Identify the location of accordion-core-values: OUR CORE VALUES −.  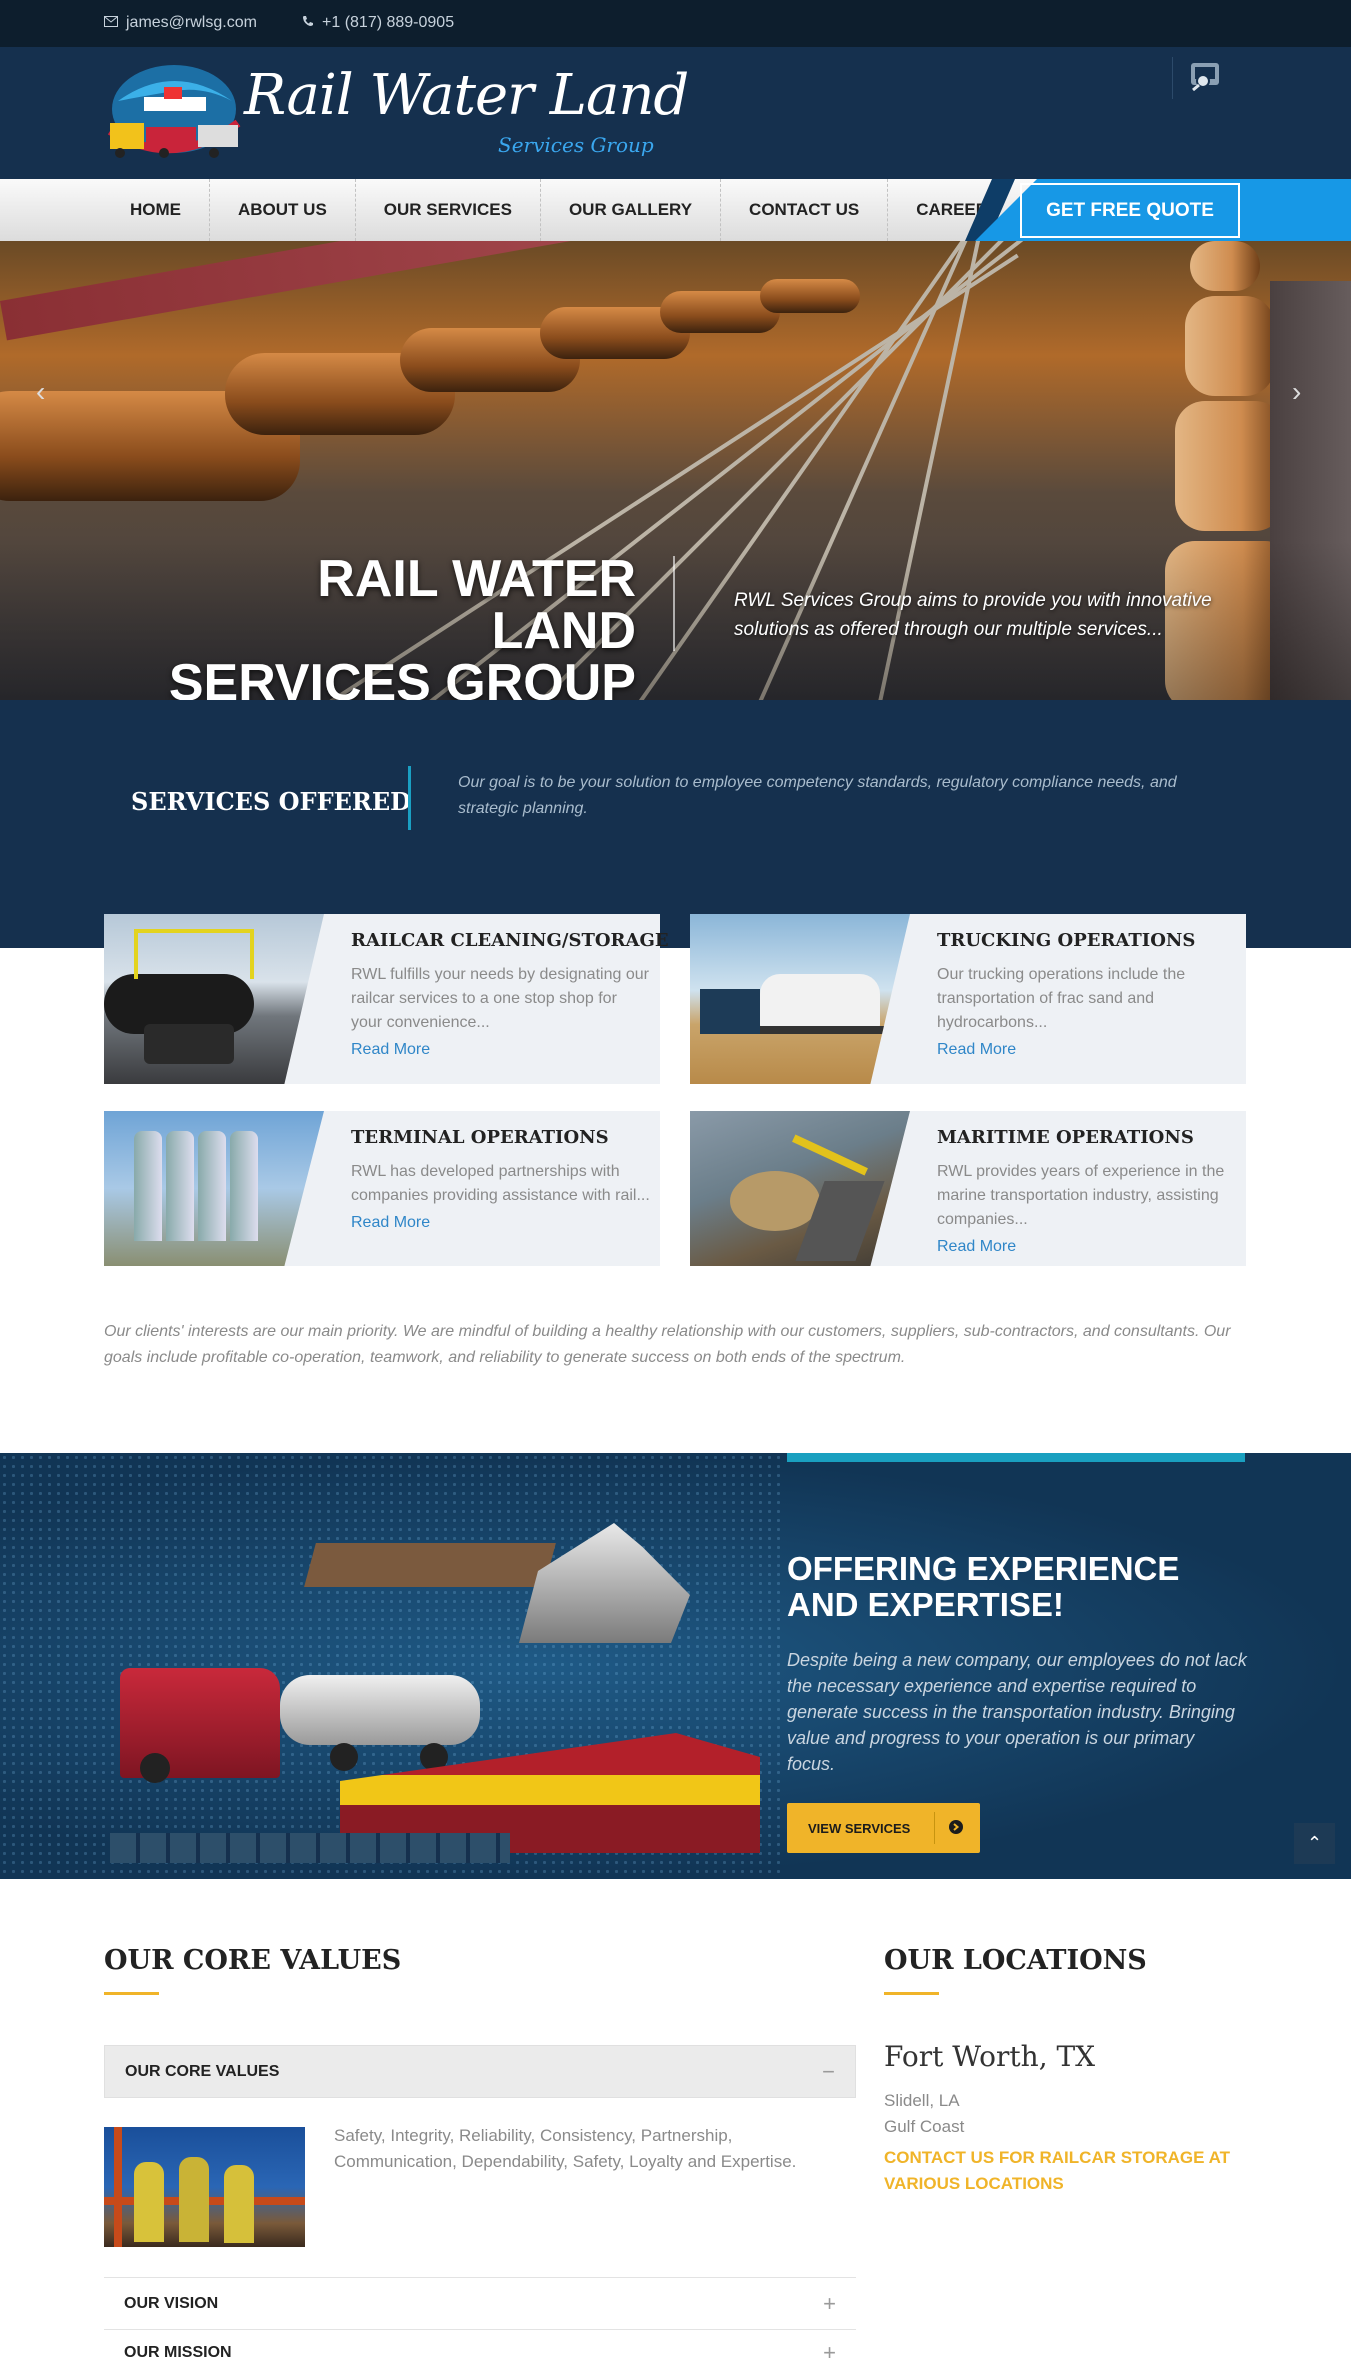
(480, 2071).